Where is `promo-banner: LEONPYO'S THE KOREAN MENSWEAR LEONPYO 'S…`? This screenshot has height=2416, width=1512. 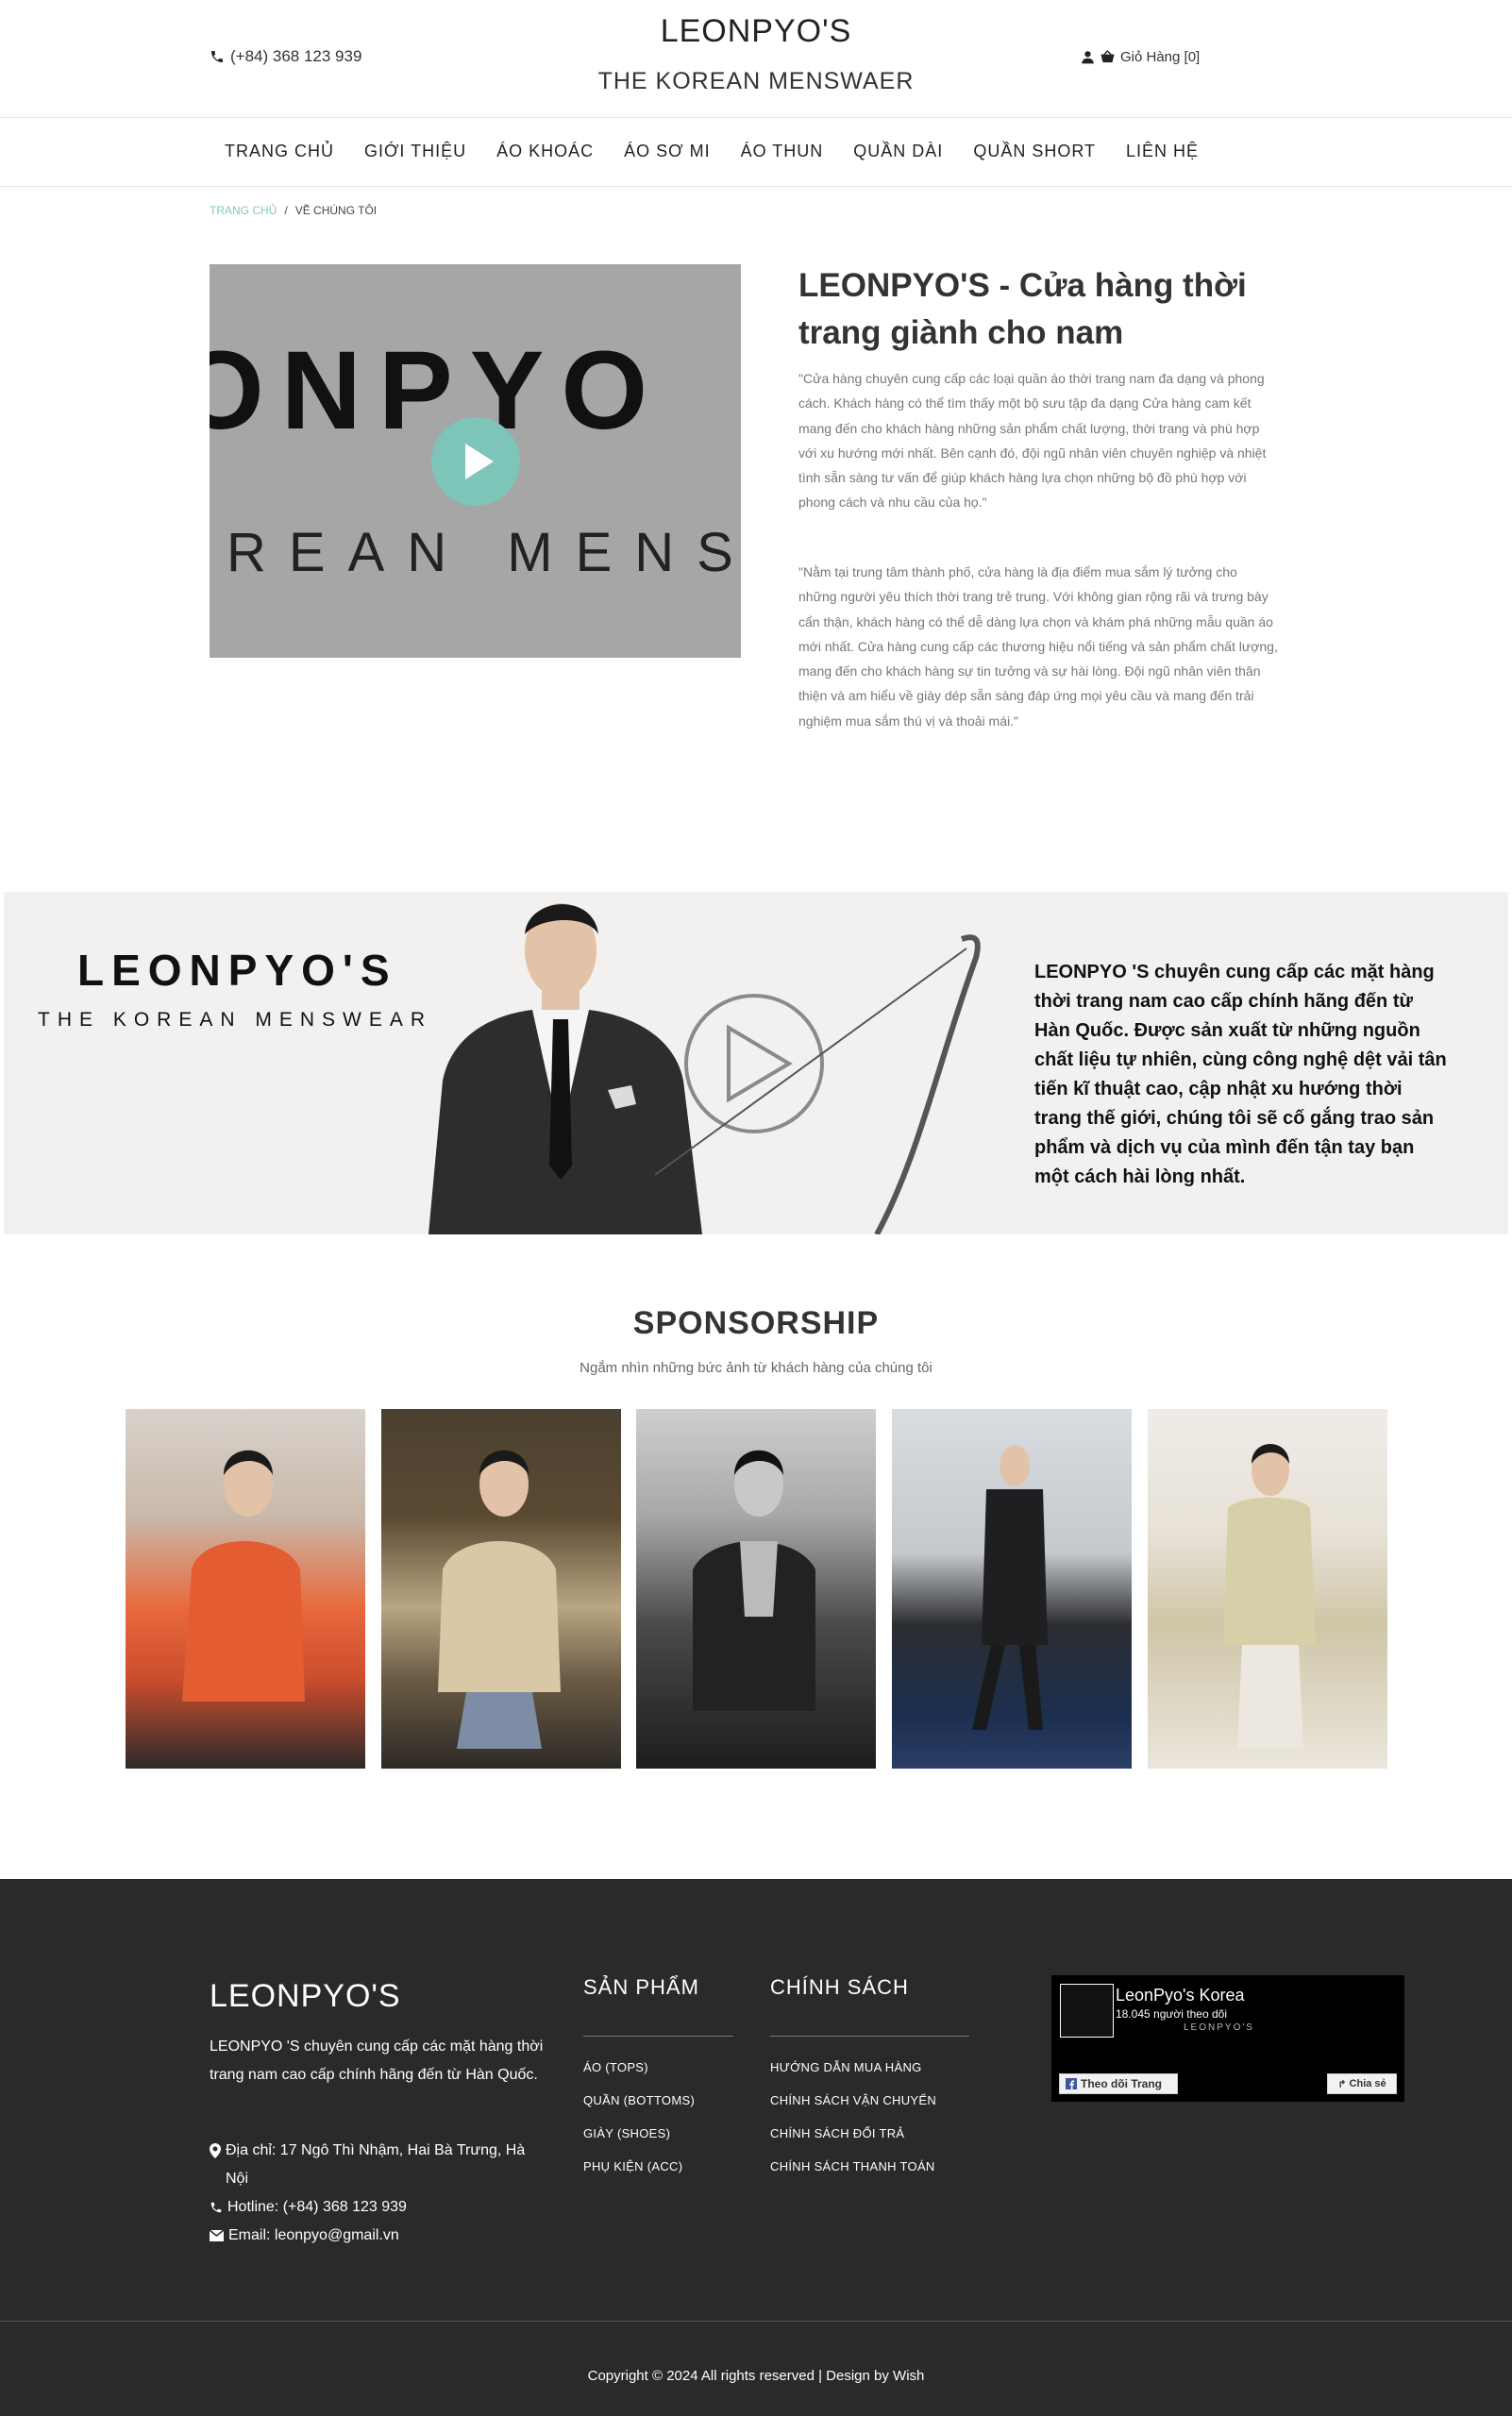 promo-banner: LEONPYO'S THE KOREAN MENSWEAR LEONPYO 'S… is located at coordinates (756, 1063).